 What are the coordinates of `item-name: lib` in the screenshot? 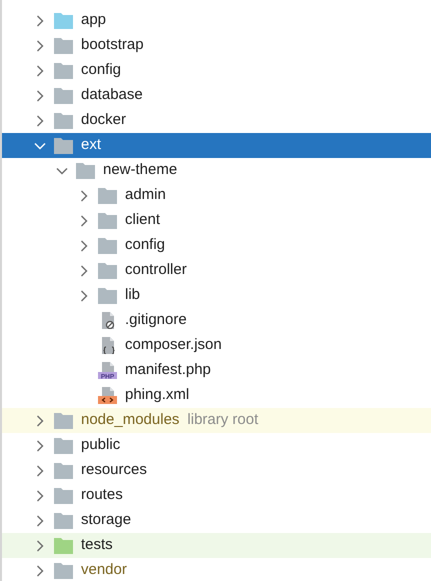 It's located at (132, 295).